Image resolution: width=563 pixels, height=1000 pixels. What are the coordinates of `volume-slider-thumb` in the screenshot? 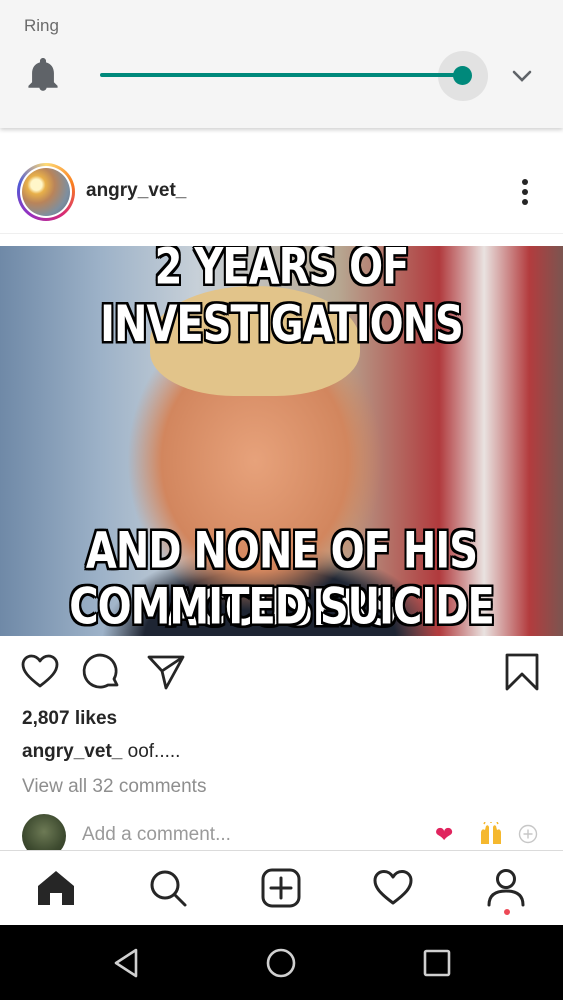 It's located at (462, 75).